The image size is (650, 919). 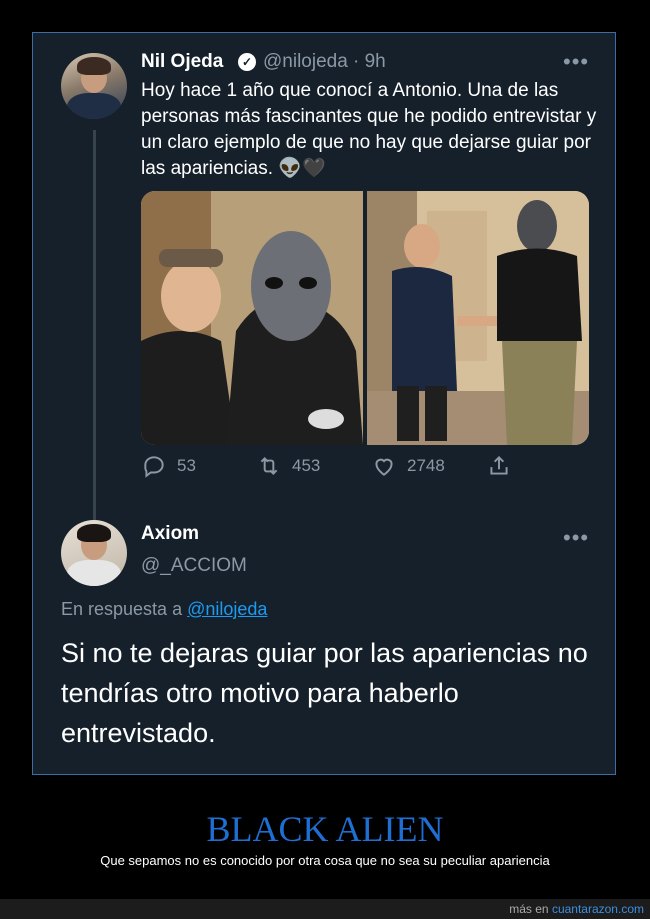 What do you see at coordinates (168, 466) in the screenshot?
I see `reply-action: 53` at bounding box center [168, 466].